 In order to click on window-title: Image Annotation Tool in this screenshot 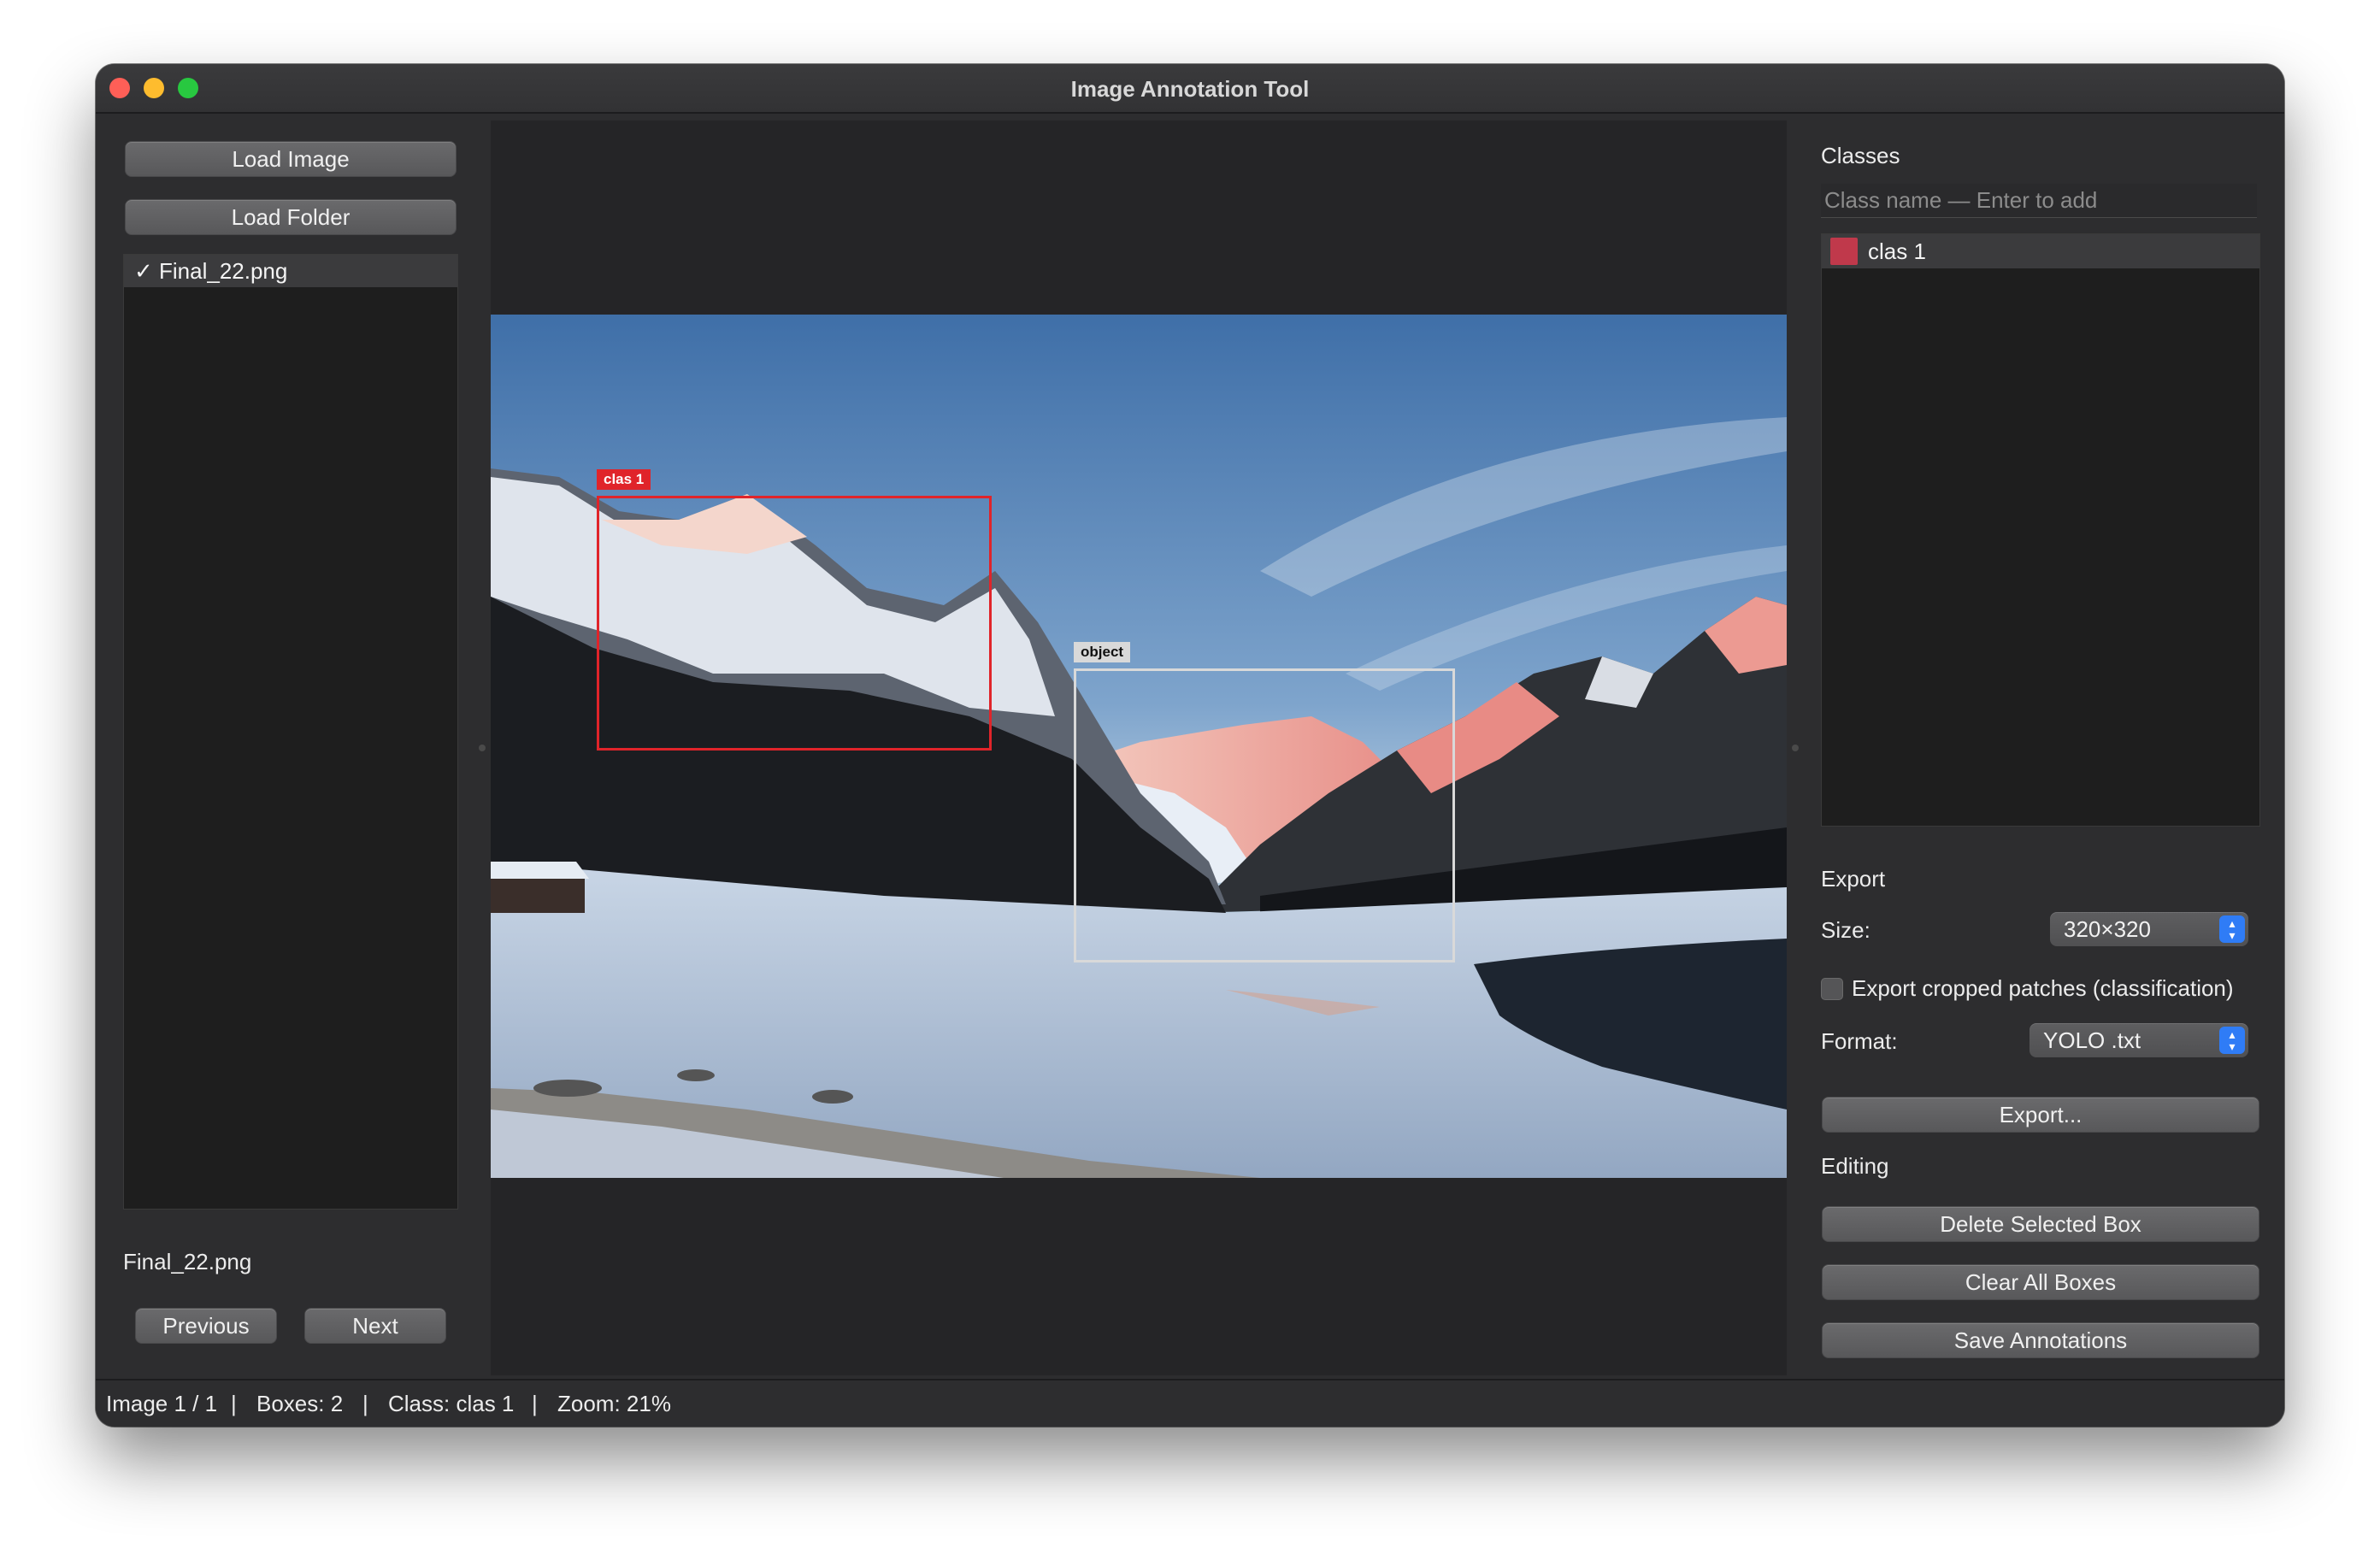, I will do `click(1190, 89)`.